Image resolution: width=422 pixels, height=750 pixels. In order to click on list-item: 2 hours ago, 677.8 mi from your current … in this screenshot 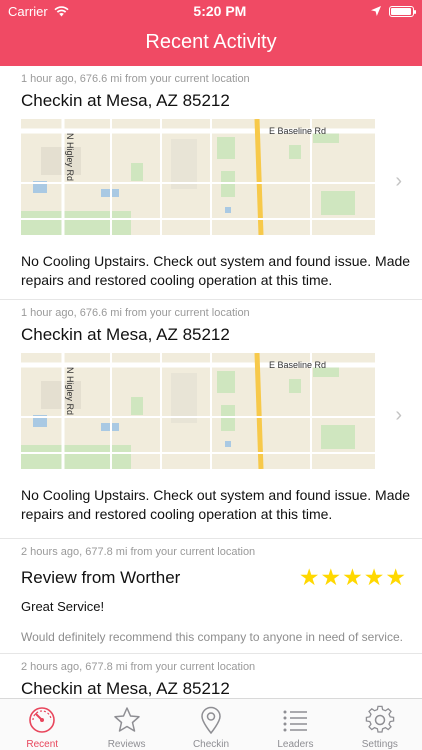, I will do `click(211, 676)`.